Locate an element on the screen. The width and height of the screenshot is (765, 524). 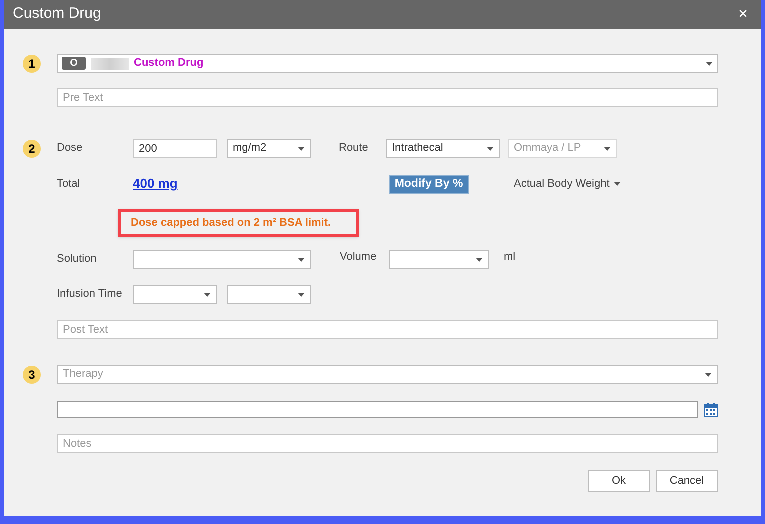
close-button: × is located at coordinates (743, 14).